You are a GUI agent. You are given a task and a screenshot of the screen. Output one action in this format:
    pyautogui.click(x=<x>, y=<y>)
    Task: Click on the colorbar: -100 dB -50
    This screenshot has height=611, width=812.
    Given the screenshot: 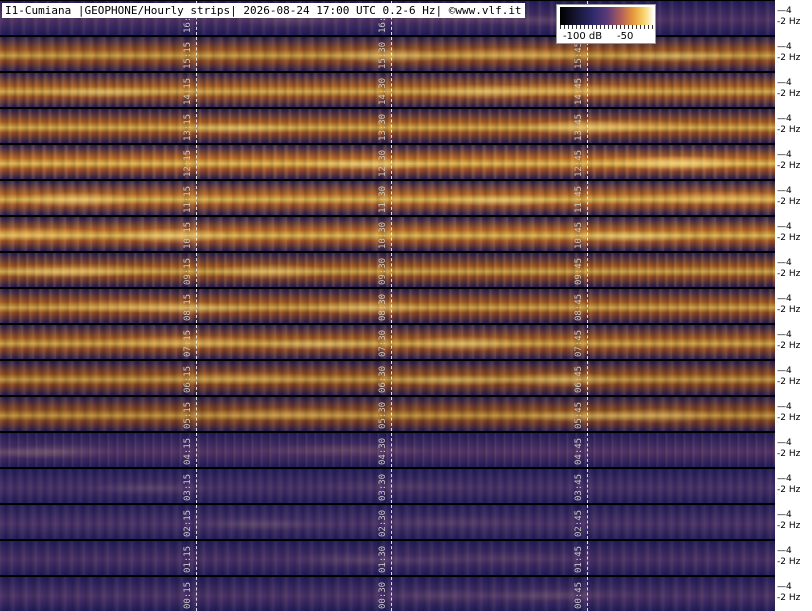 What is the action you would take?
    pyautogui.click(x=606, y=24)
    